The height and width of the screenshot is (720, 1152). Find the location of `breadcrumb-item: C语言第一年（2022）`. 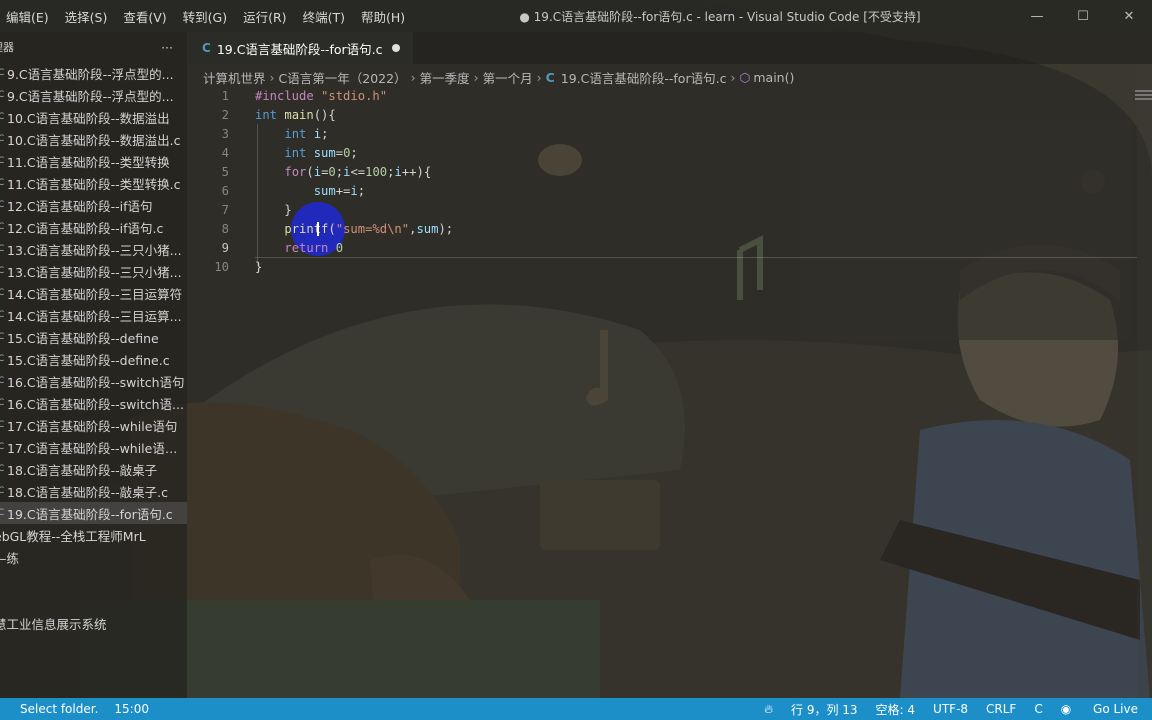

breadcrumb-item: C语言第一年（2022） is located at coordinates (343, 77).